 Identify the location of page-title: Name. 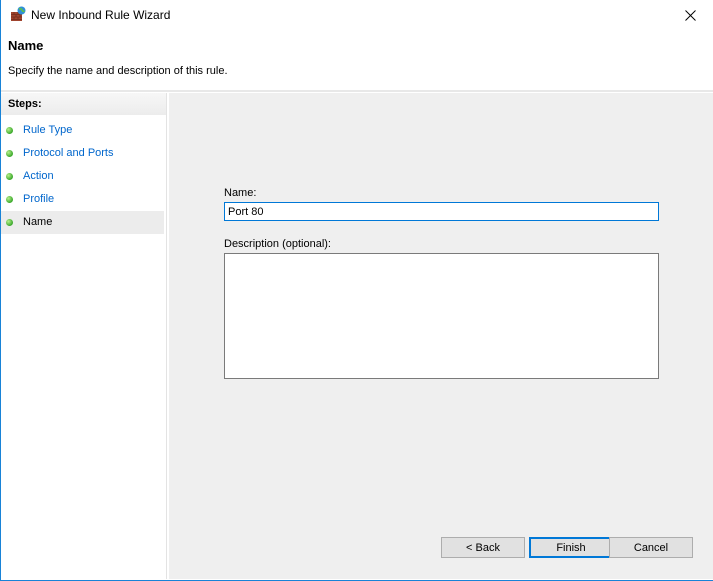
(26, 45).